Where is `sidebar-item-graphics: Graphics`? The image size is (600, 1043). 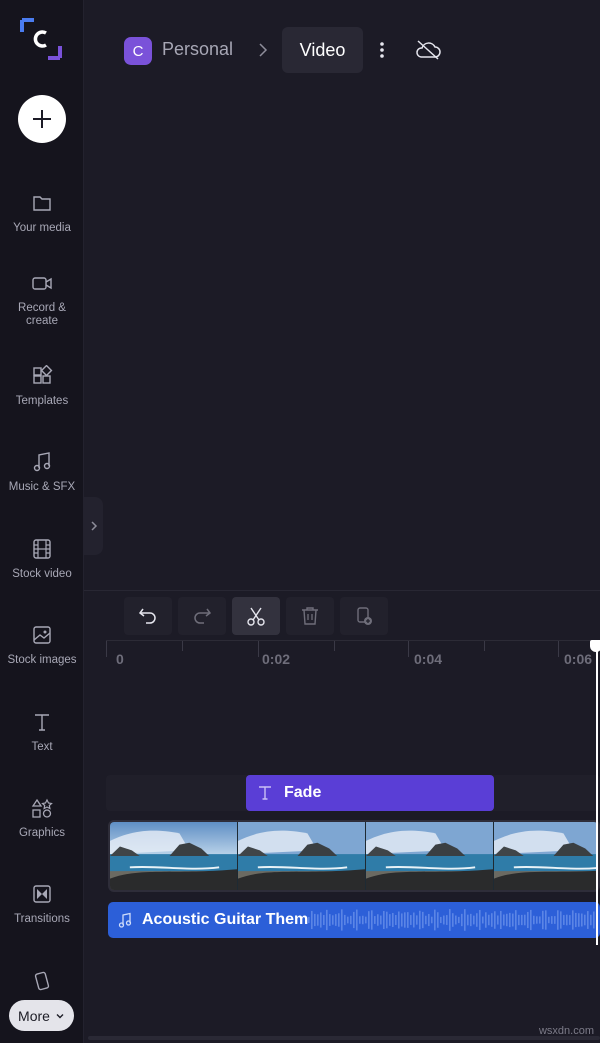
sidebar-item-graphics: Graphics is located at coordinates (42, 818).